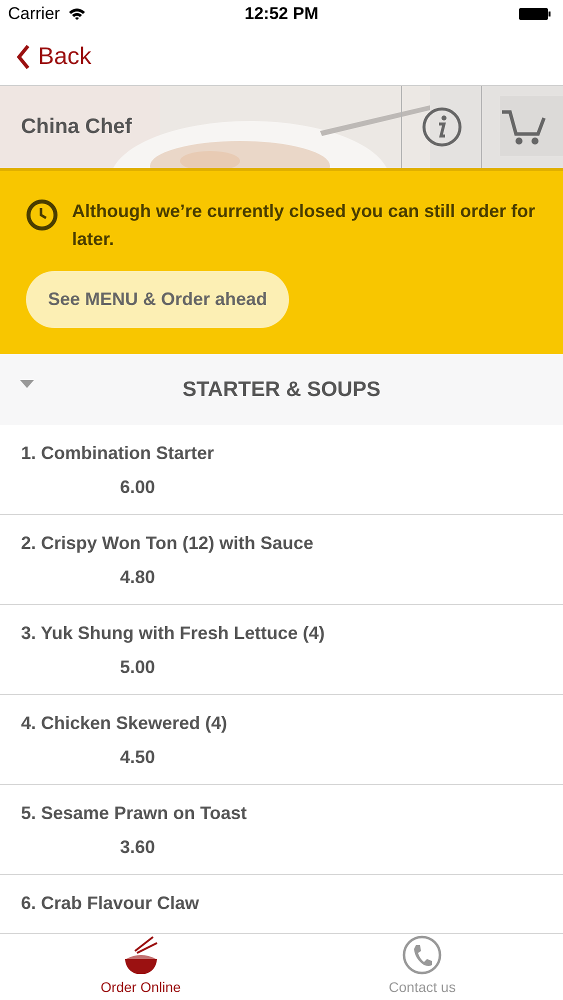  Describe the element at coordinates (110, 903) in the screenshot. I see `item-name: 6. Crab Flavour Claw` at that location.